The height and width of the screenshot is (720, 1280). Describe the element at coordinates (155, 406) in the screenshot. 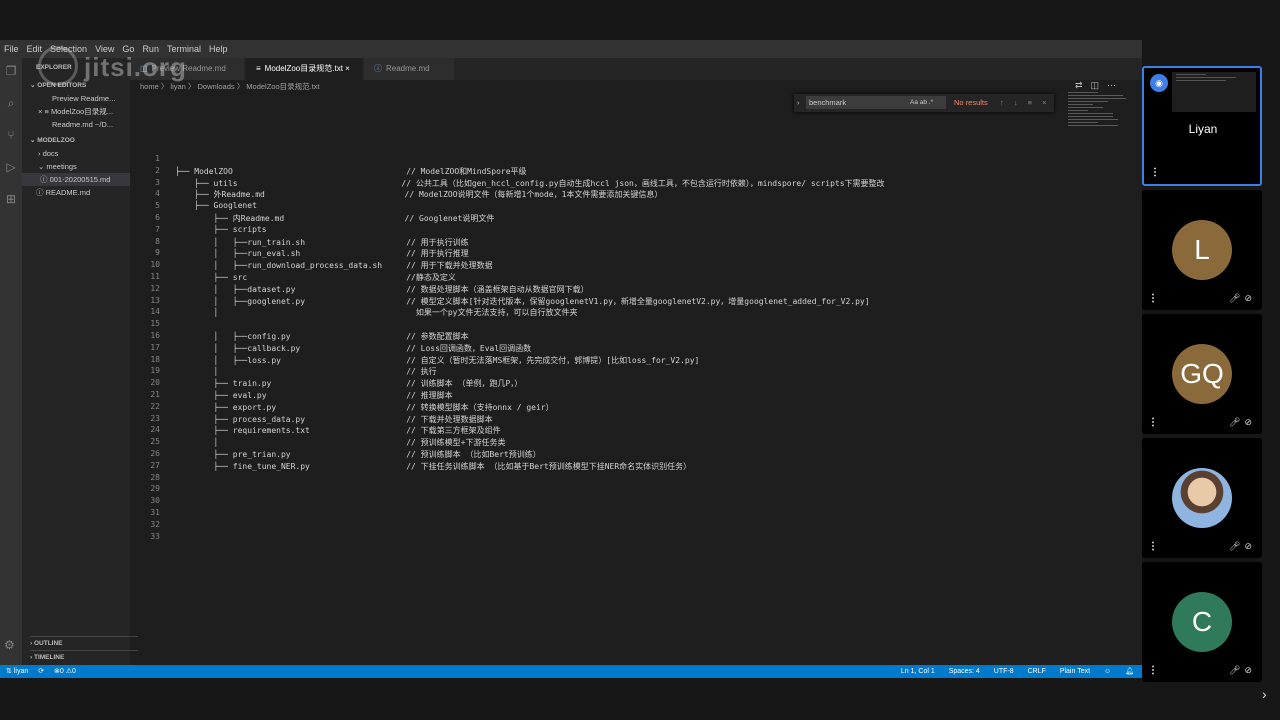

I see `line-number: 22` at that location.